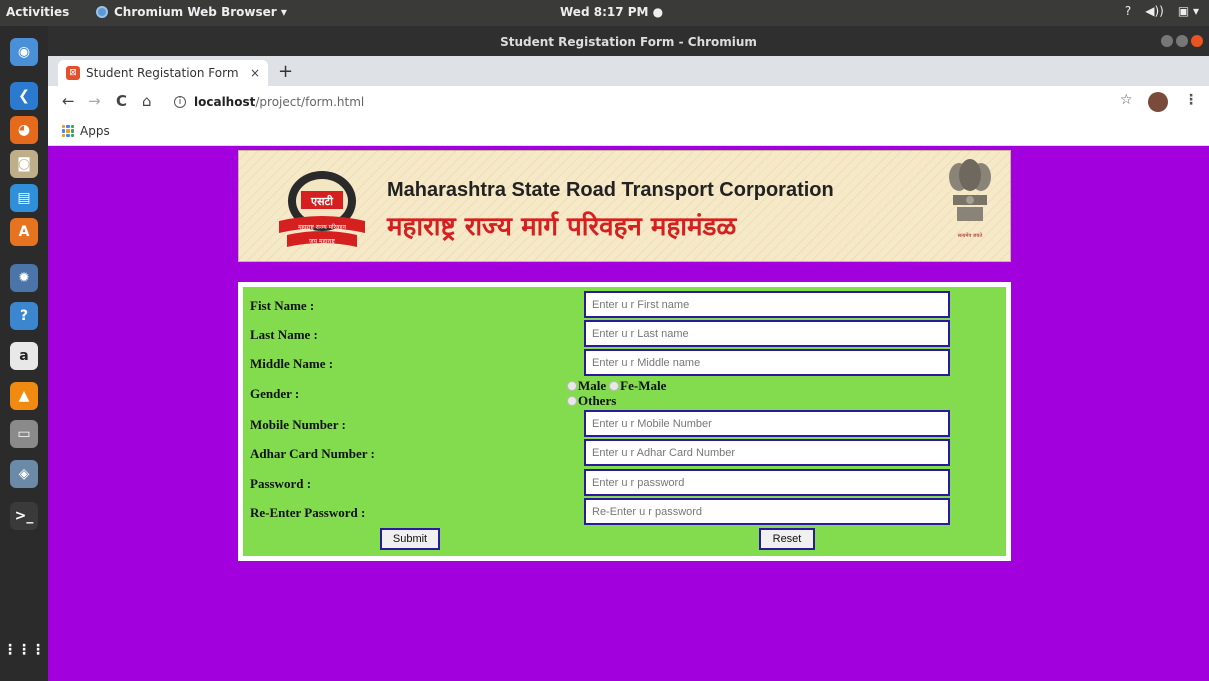 The height and width of the screenshot is (681, 1209). What do you see at coordinates (24, 52) in the screenshot?
I see `chromium-icon: ◉` at bounding box center [24, 52].